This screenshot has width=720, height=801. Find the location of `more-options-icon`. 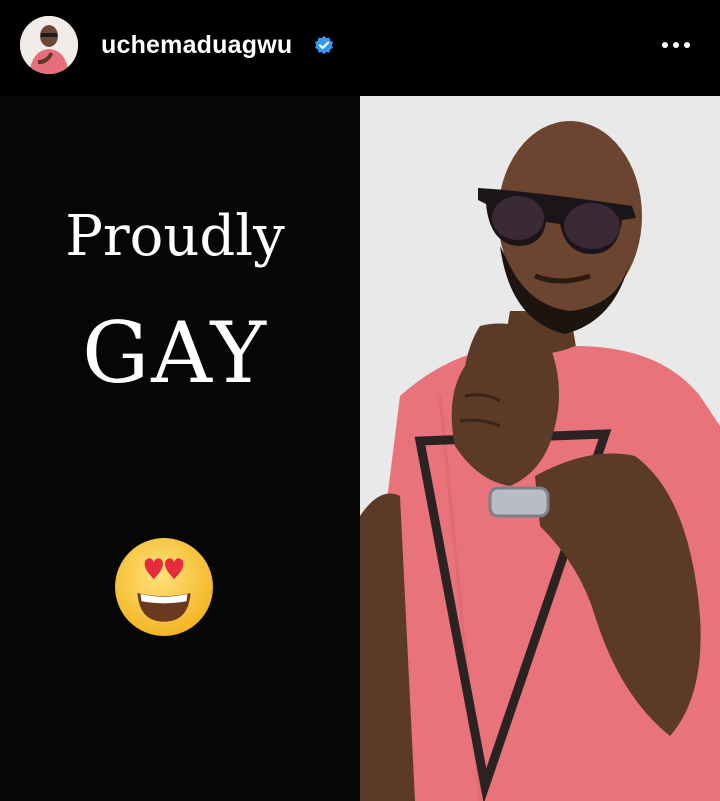

more-options-icon is located at coordinates (676, 45).